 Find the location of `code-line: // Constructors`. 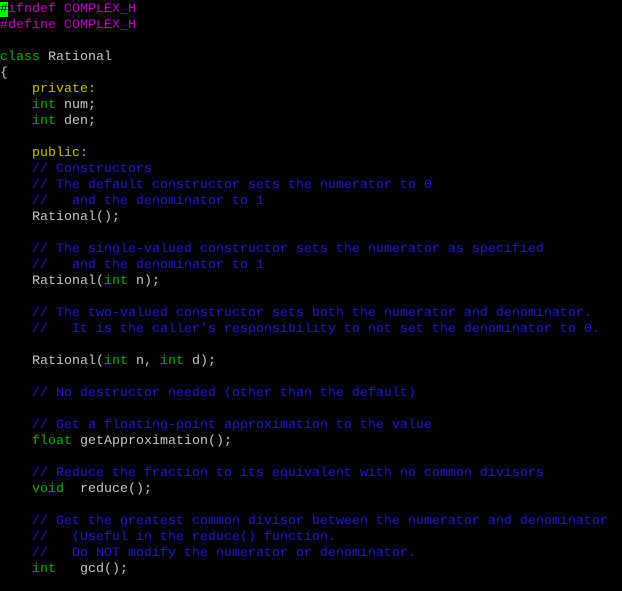

code-line: // Constructors is located at coordinates (311, 170).